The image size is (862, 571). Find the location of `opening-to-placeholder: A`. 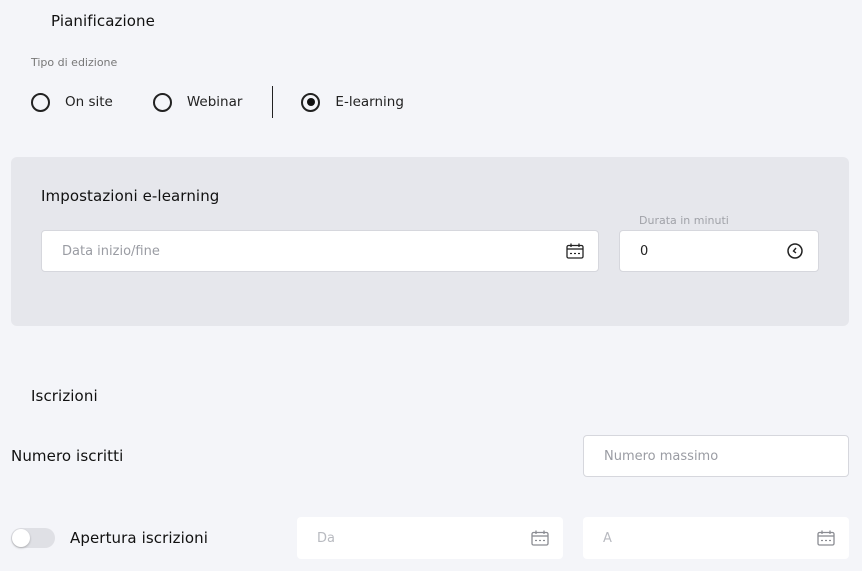

opening-to-placeholder: A is located at coordinates (607, 538).